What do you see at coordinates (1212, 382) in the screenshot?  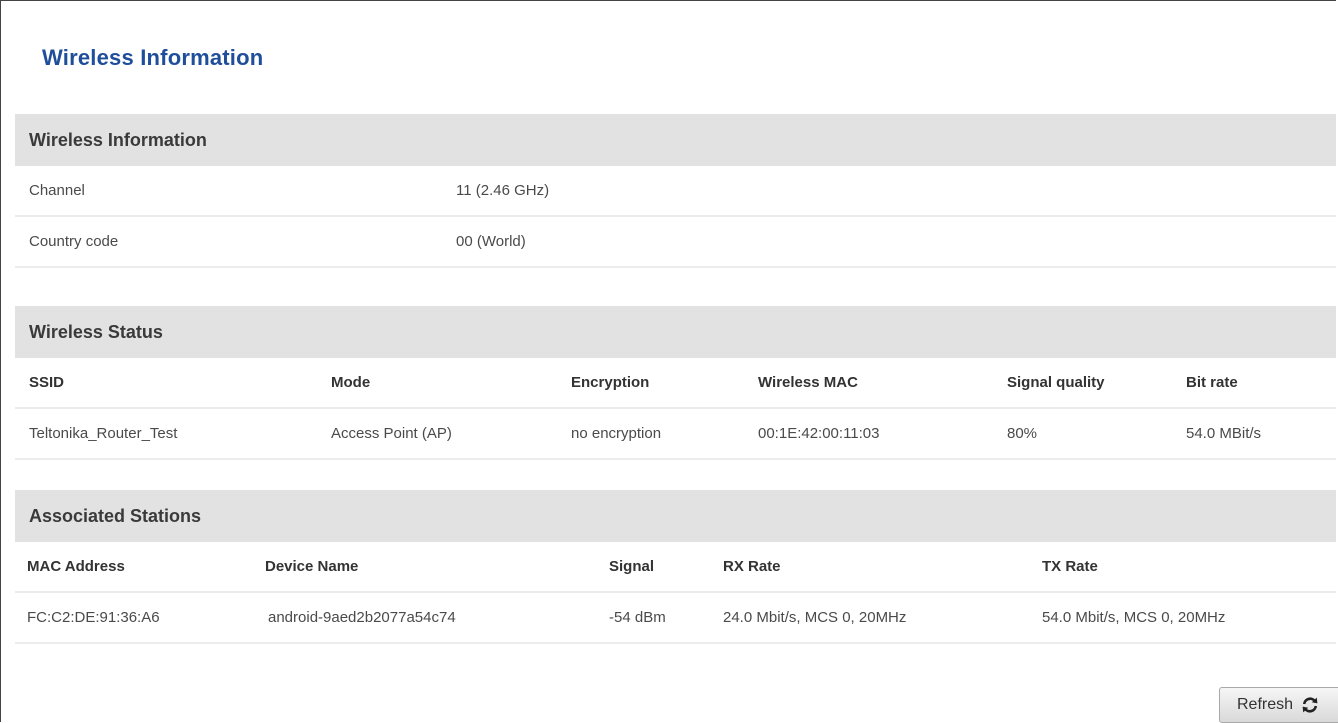 I see `column-header-bit-rate: Bit rate` at bounding box center [1212, 382].